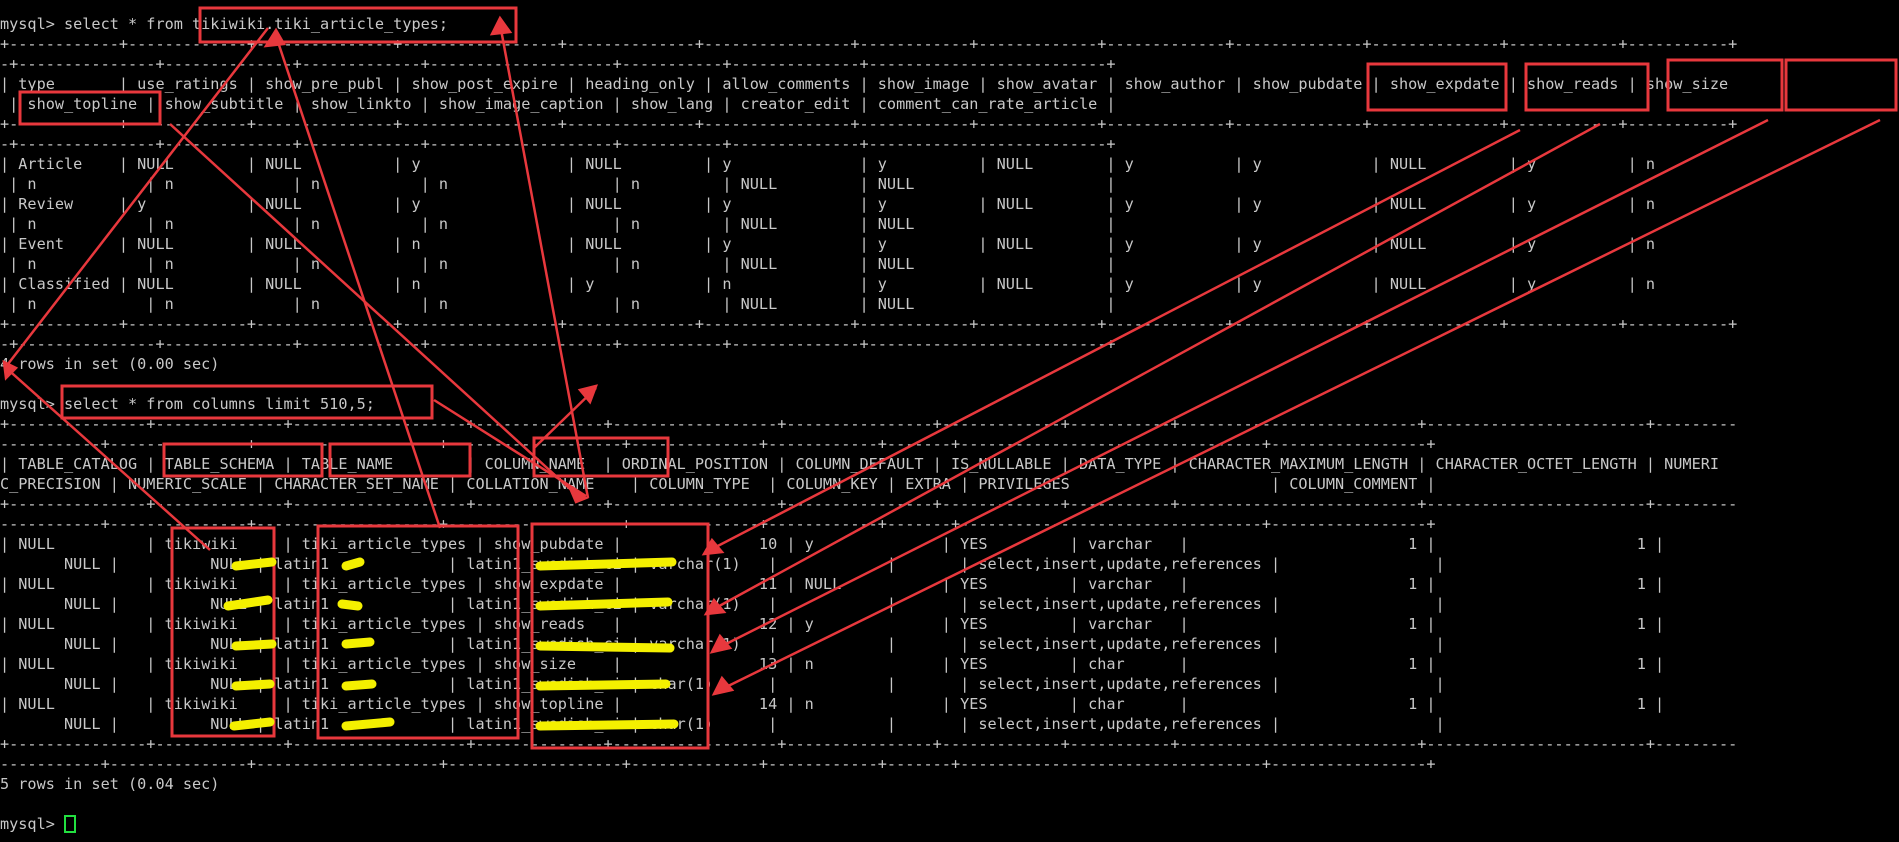  I want to click on terminal-line: 4 rows in set (0.00 sec), so click(110, 364).